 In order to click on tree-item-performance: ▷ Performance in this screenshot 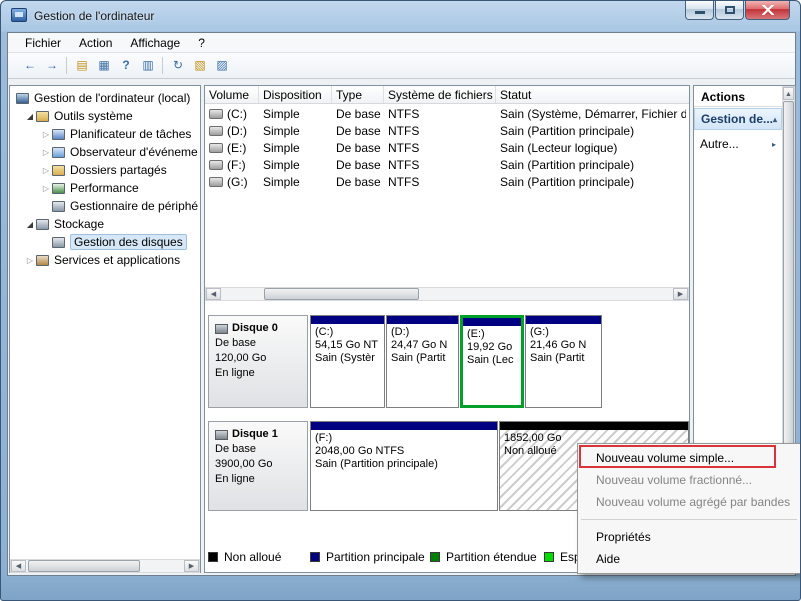, I will do `click(104, 188)`.